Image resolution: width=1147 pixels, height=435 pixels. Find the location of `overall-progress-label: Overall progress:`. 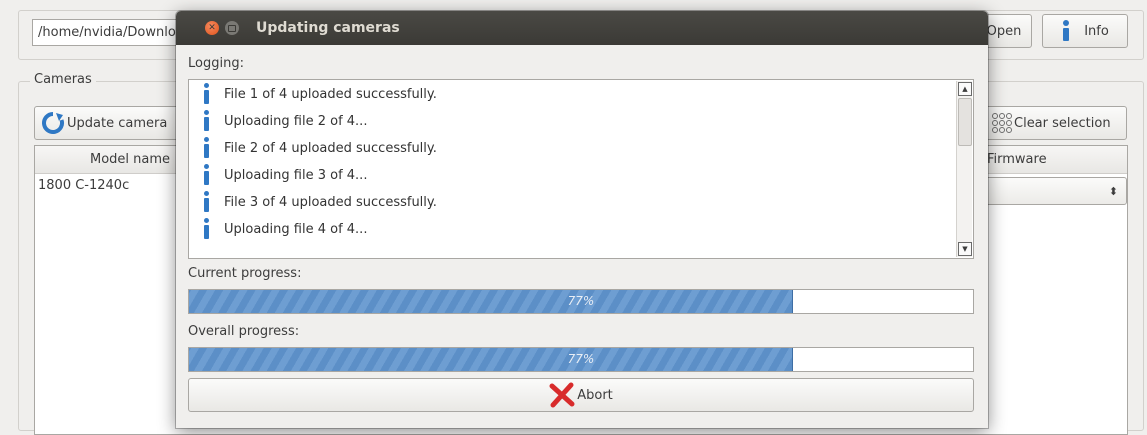

overall-progress-label: Overall progress: is located at coordinates (244, 331).